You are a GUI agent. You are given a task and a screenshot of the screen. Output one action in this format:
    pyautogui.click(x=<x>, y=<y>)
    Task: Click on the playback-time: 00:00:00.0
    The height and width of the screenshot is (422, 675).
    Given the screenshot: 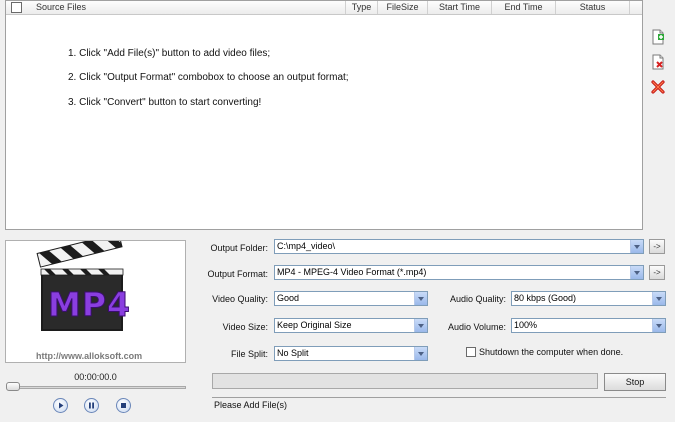 What is the action you would take?
    pyautogui.click(x=95, y=377)
    